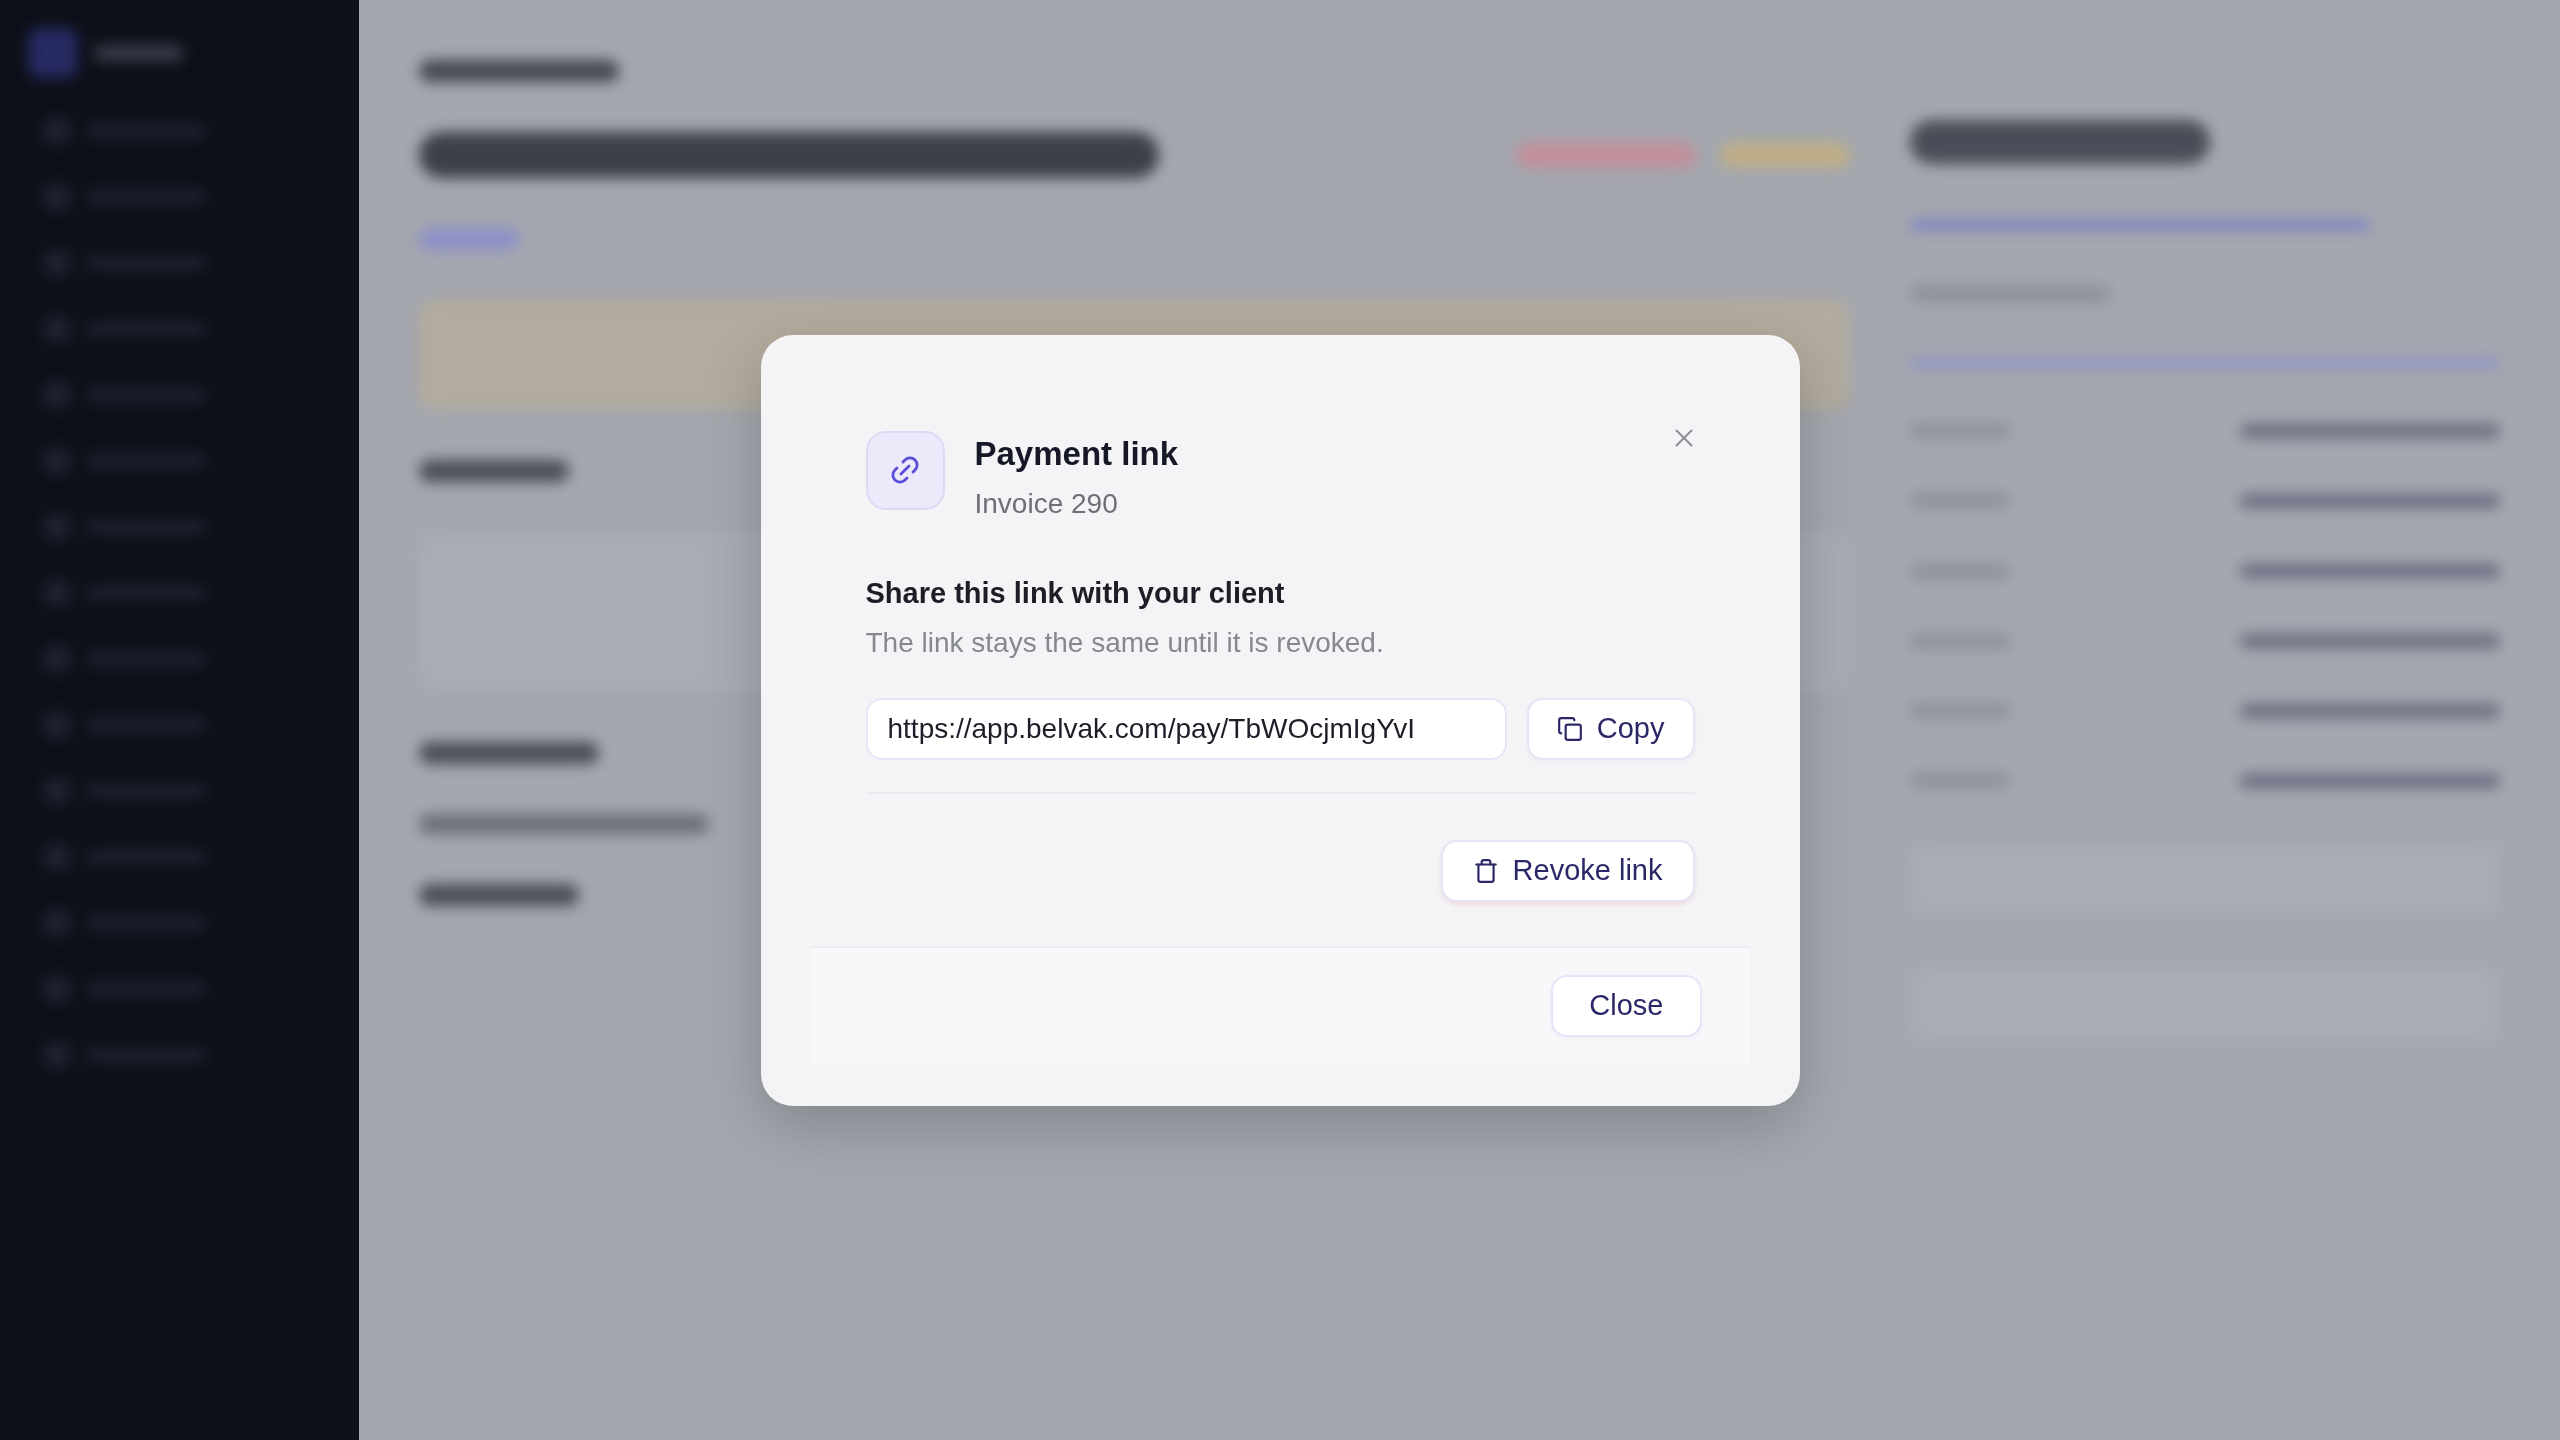 This screenshot has width=2560, height=1440. Describe the element at coordinates (1626, 1005) in the screenshot. I see `close-button: Close` at that location.